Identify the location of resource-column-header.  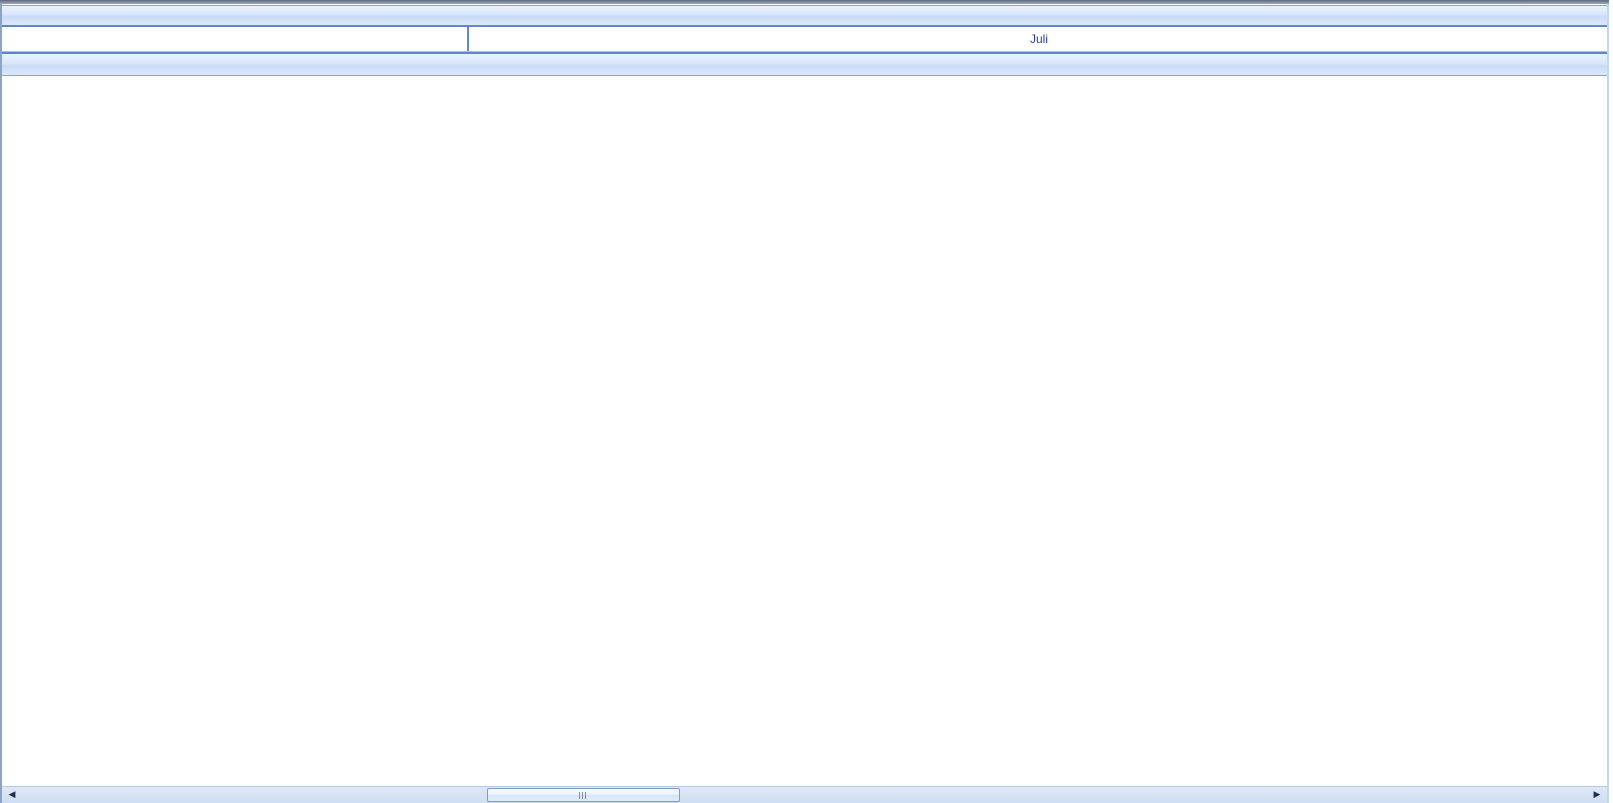
(235, 39).